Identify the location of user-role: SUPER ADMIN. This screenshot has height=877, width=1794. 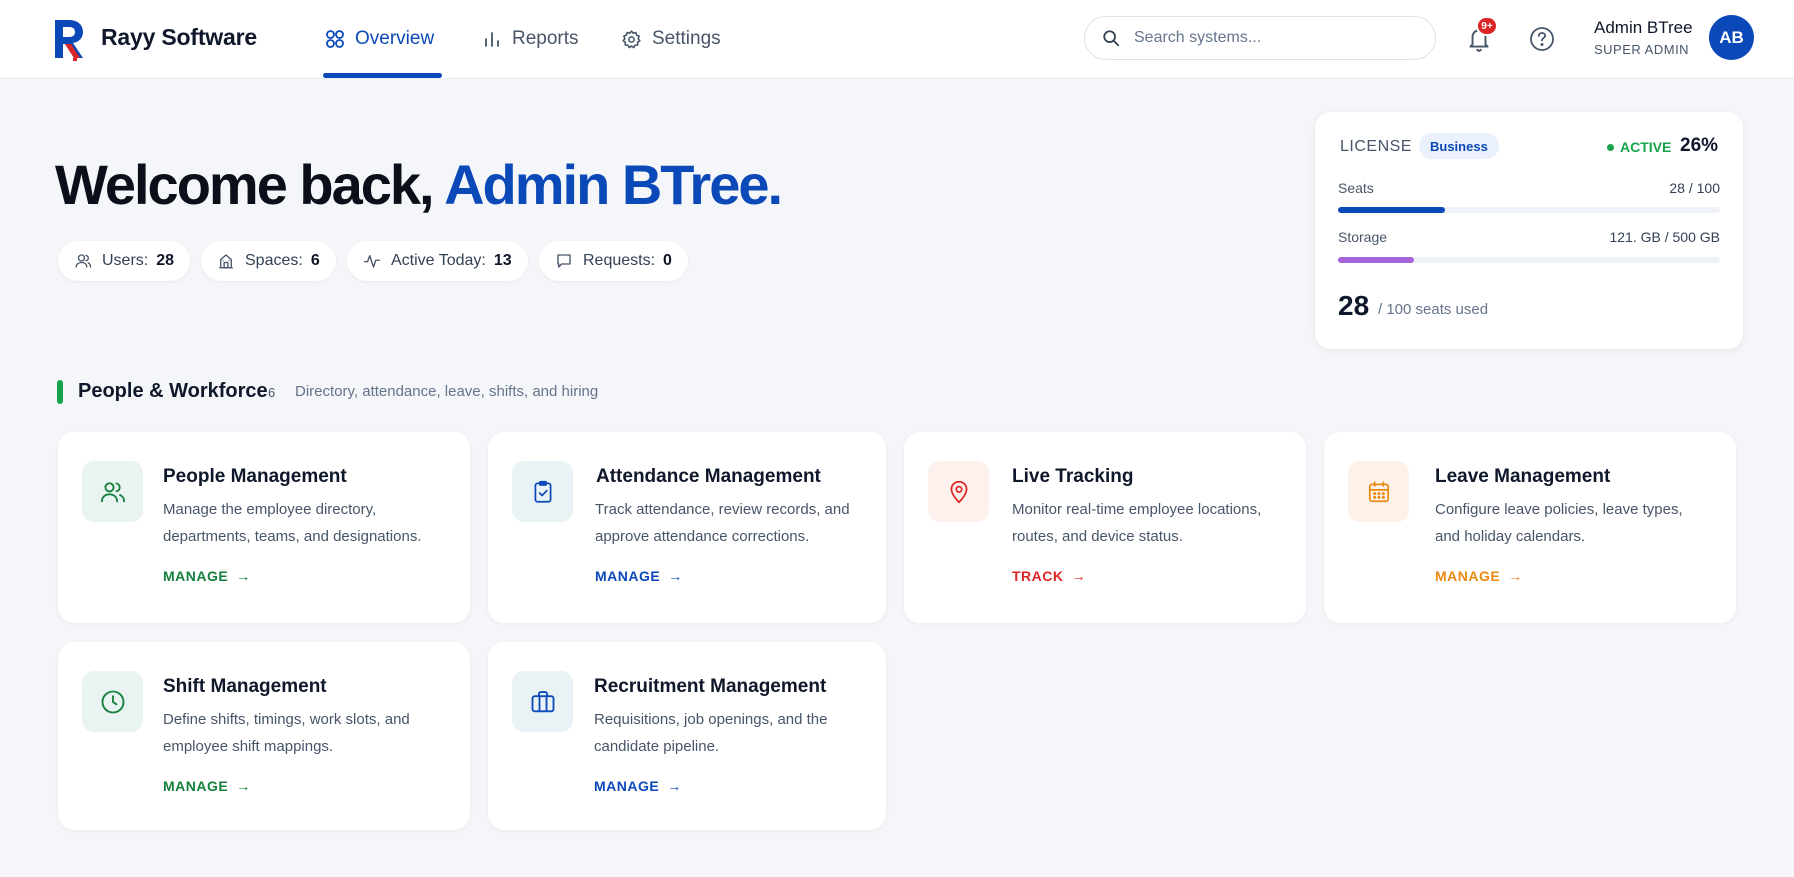
(1642, 49).